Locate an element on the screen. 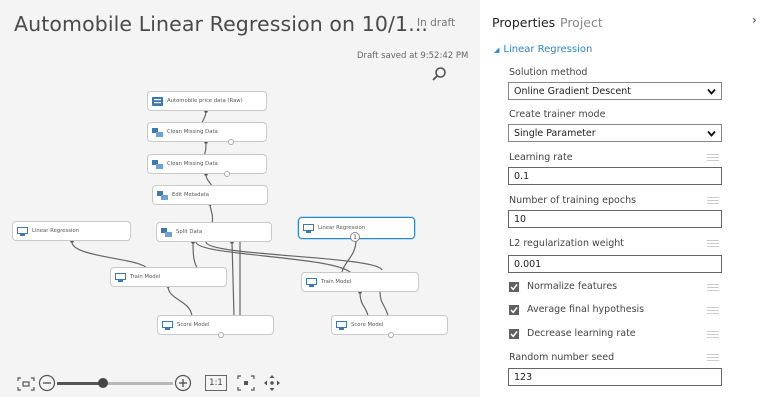  node-clean-missing-data: Clean Missing Data is located at coordinates (207, 133).